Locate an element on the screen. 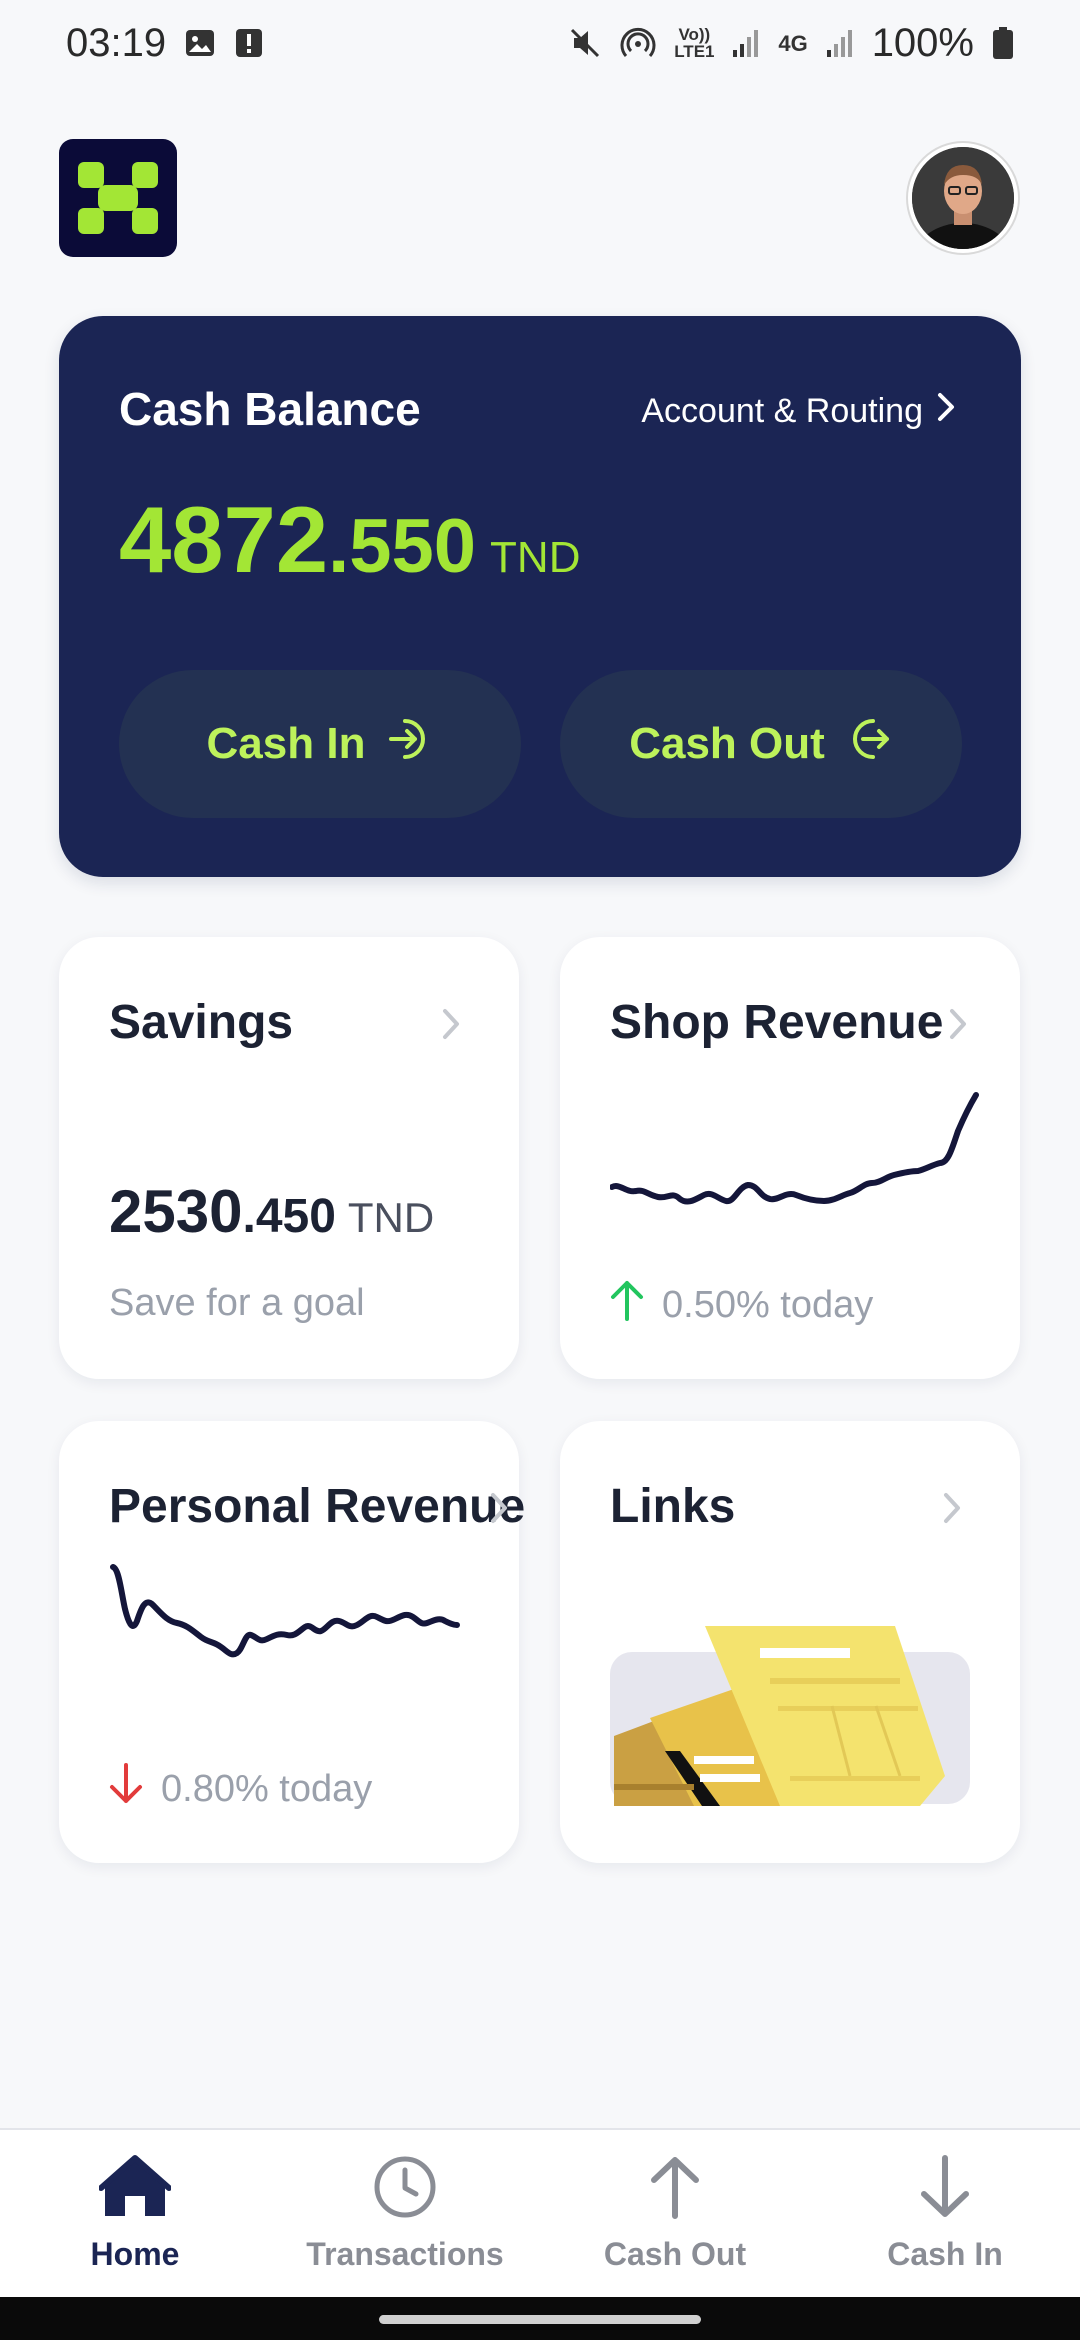  alert-icon is located at coordinates (249, 43).